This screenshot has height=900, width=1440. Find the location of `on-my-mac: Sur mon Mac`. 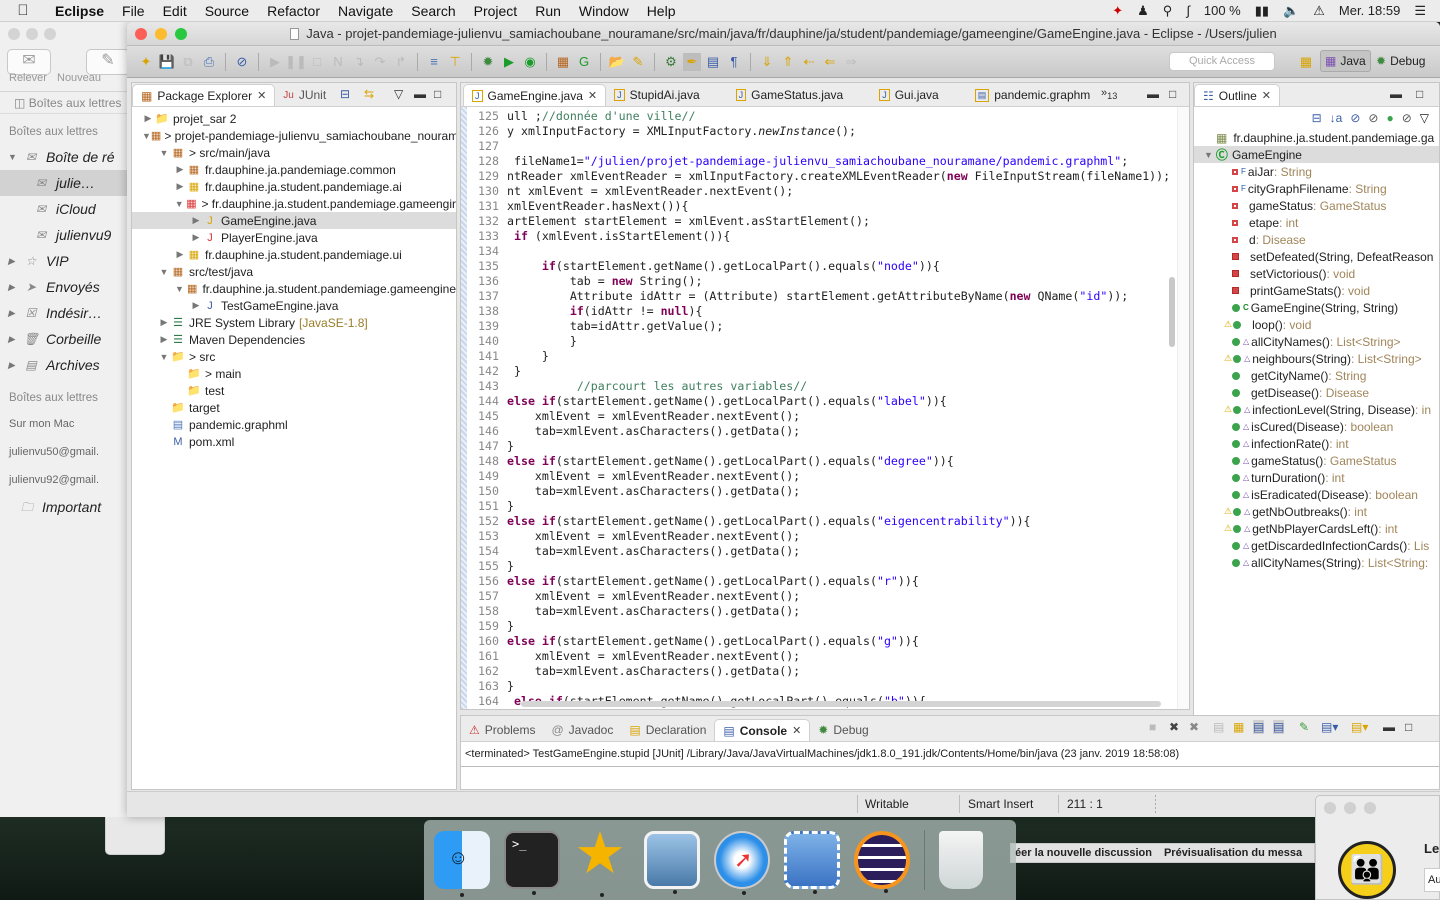

on-my-mac: Sur mon Mac is located at coordinates (69, 424).